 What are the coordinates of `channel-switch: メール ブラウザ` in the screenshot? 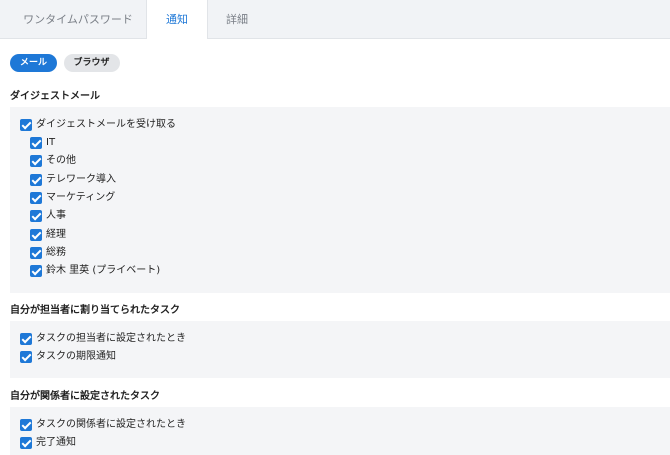 It's located at (66, 63).